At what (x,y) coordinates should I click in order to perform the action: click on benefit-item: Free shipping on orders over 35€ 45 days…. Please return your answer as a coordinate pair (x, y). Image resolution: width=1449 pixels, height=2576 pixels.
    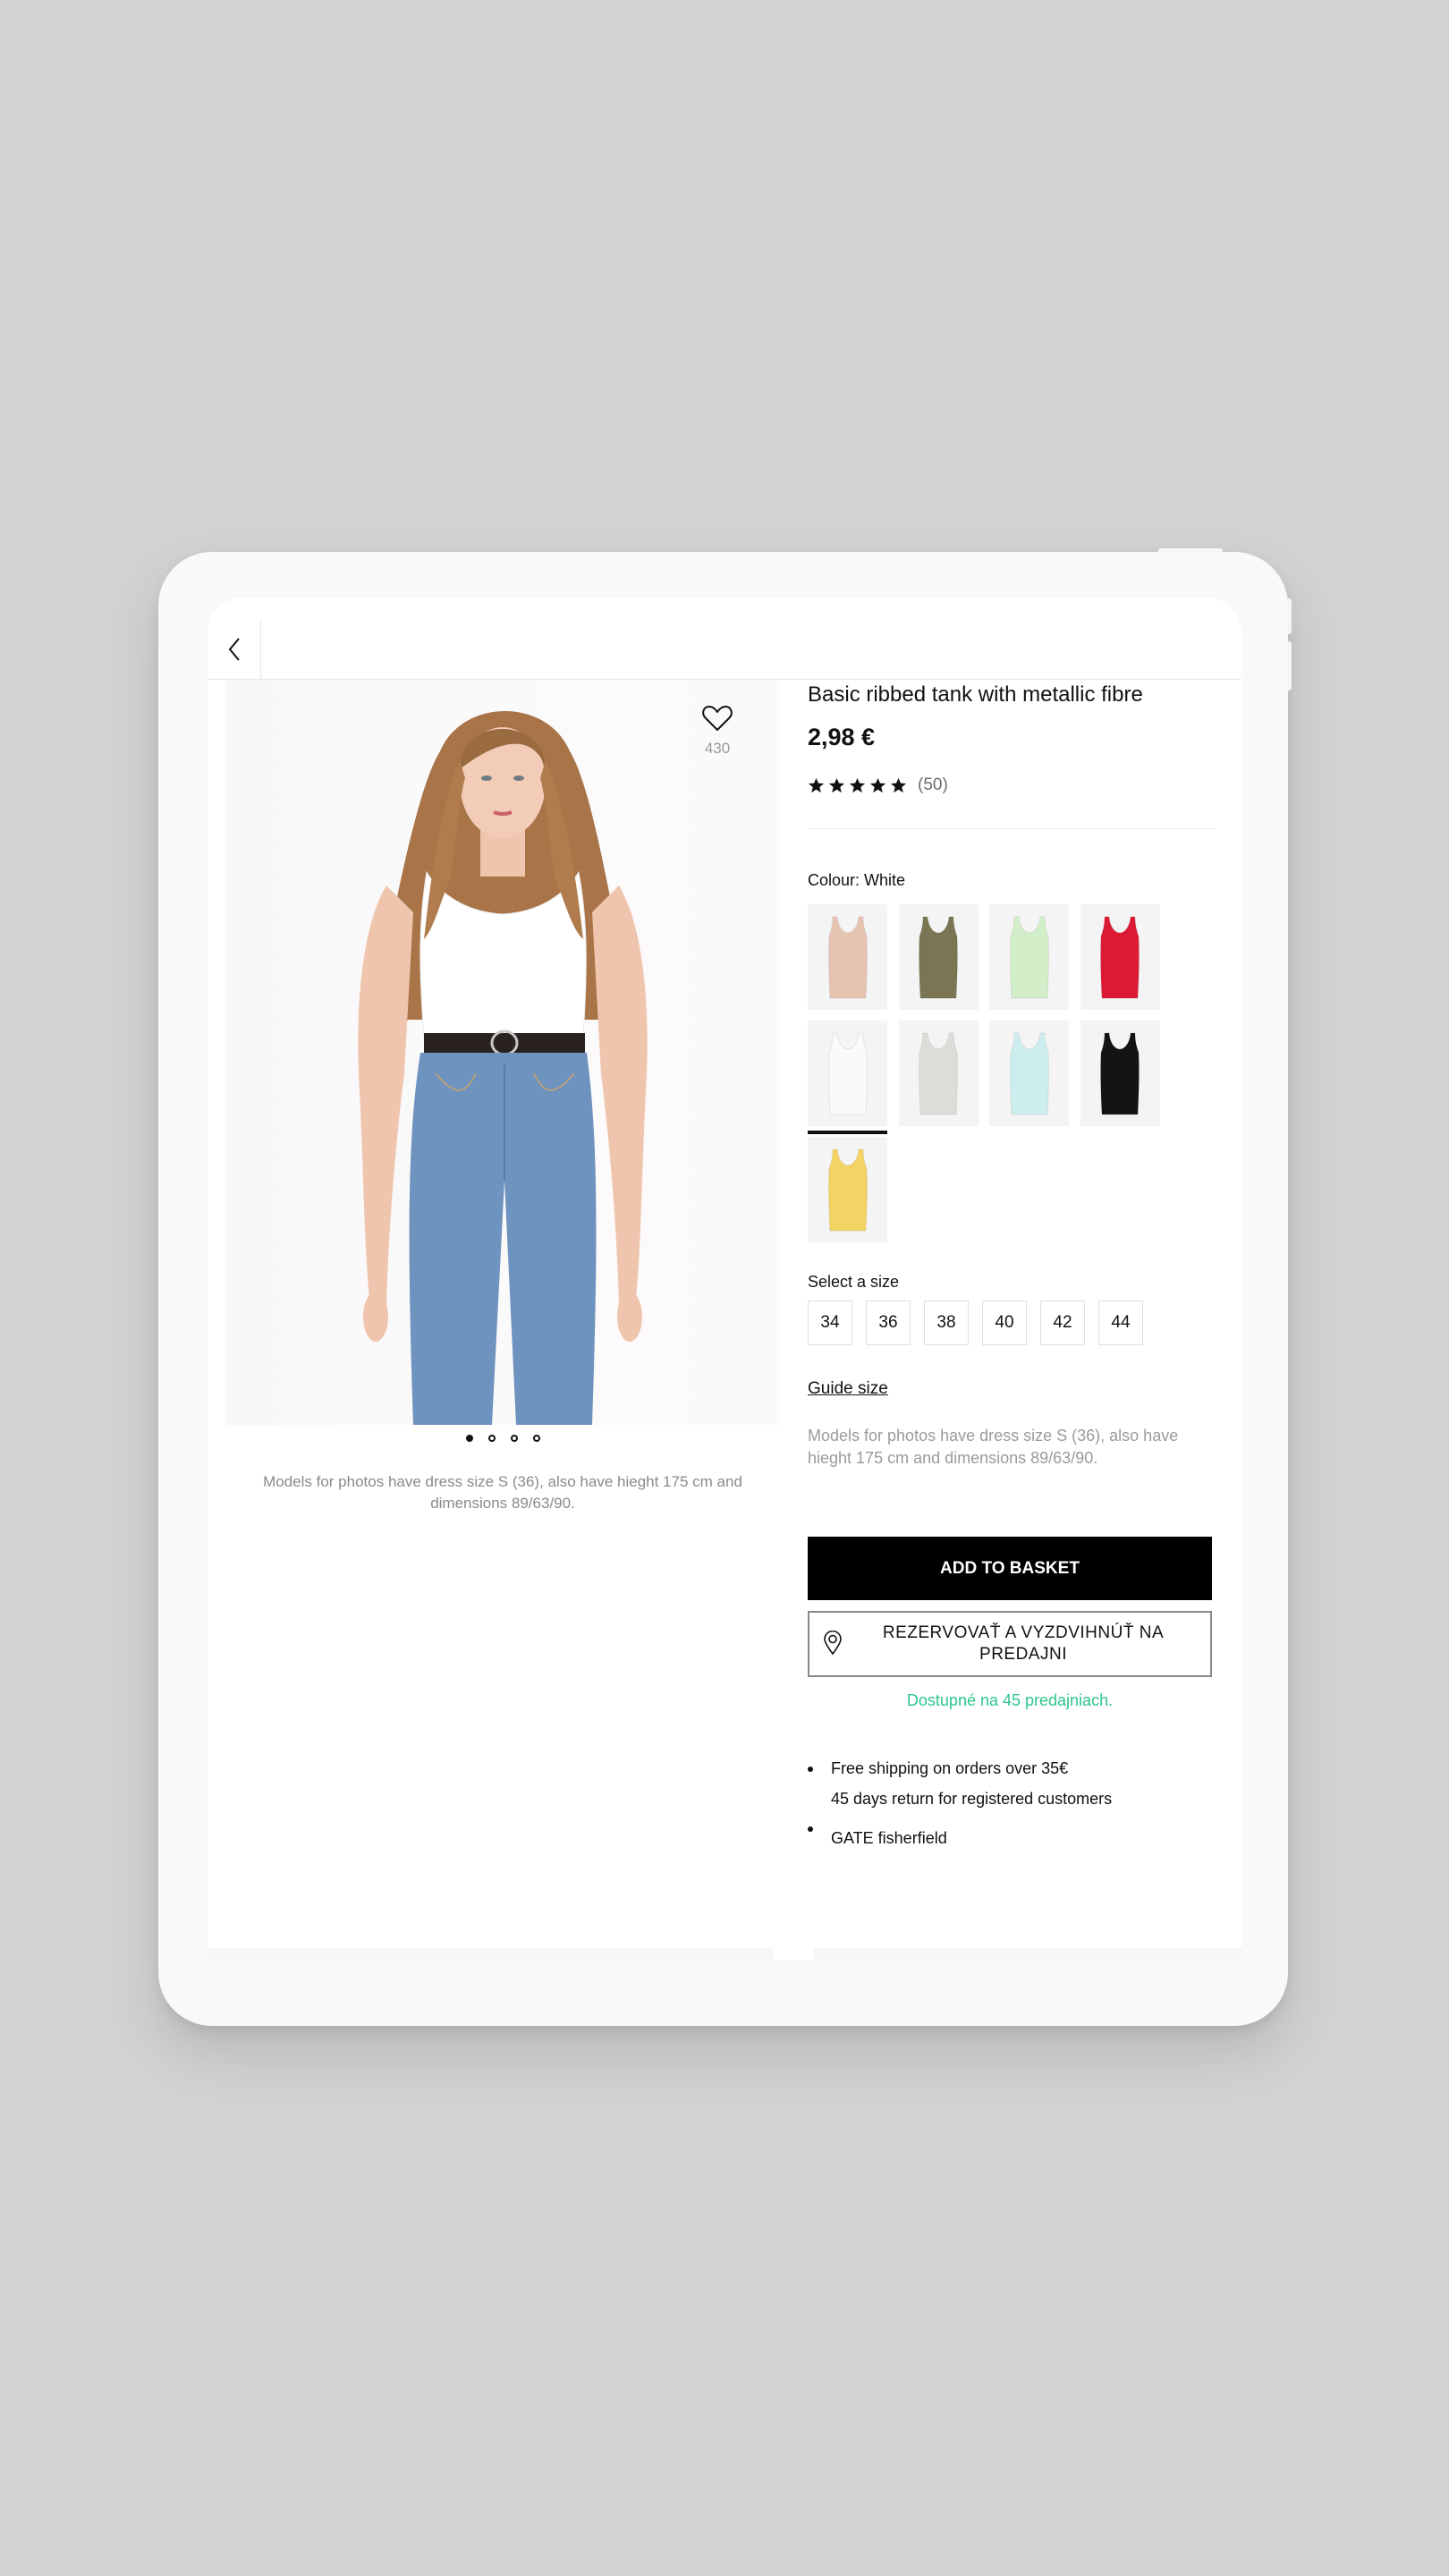
    Looking at the image, I should click on (1010, 1783).